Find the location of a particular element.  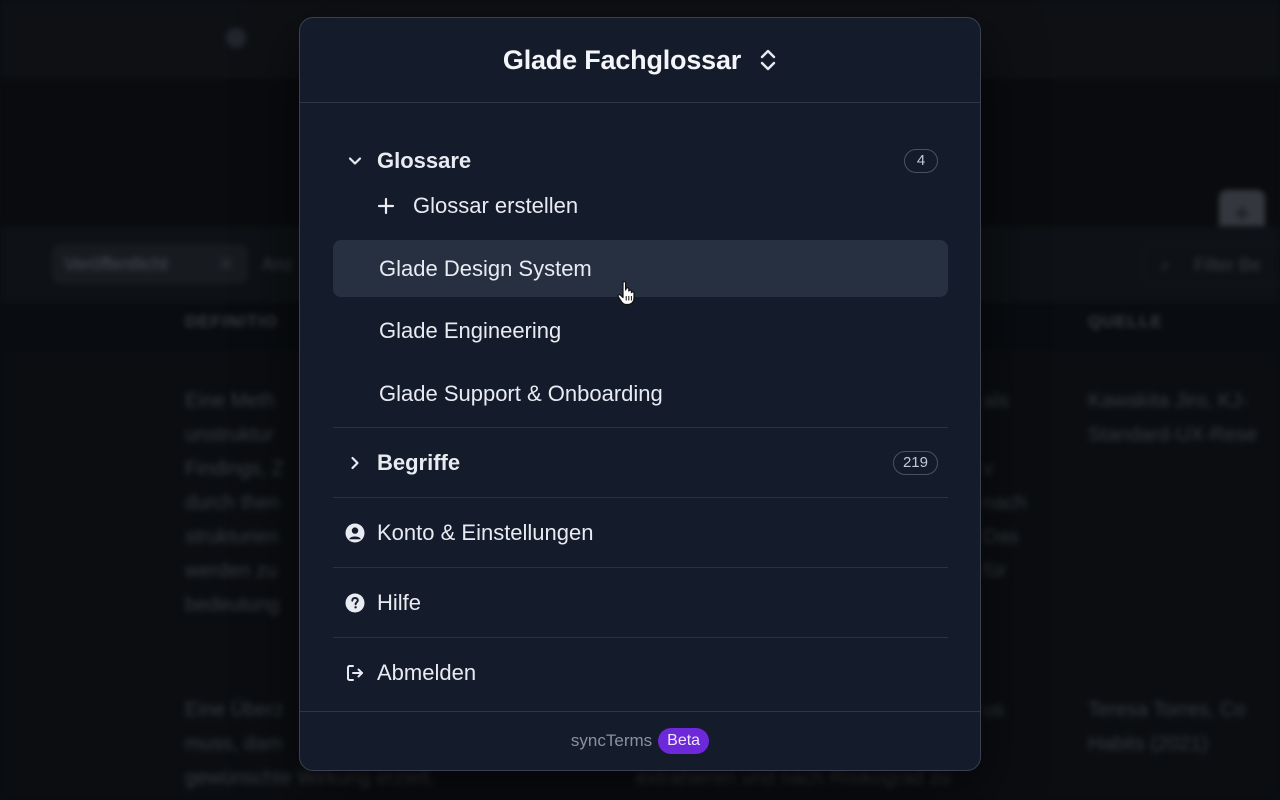

beta-badge: Beta is located at coordinates (684, 741).